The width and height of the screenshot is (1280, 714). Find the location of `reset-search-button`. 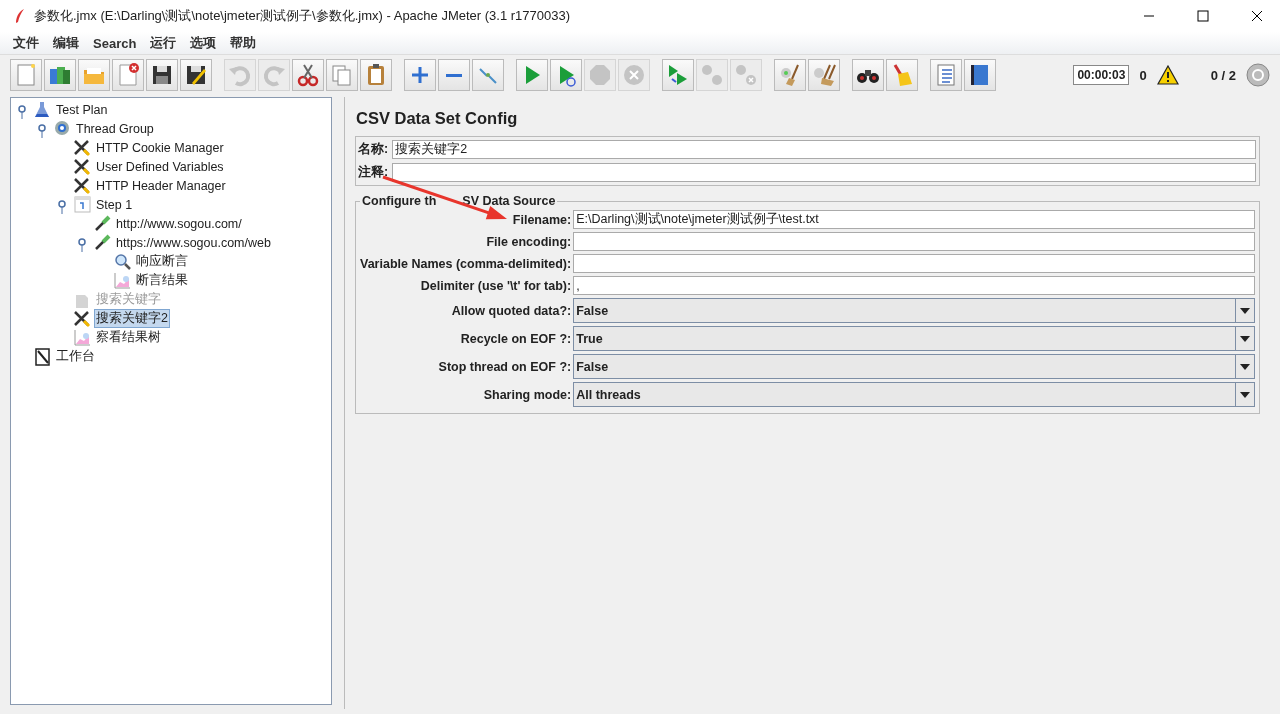

reset-search-button is located at coordinates (902, 75).